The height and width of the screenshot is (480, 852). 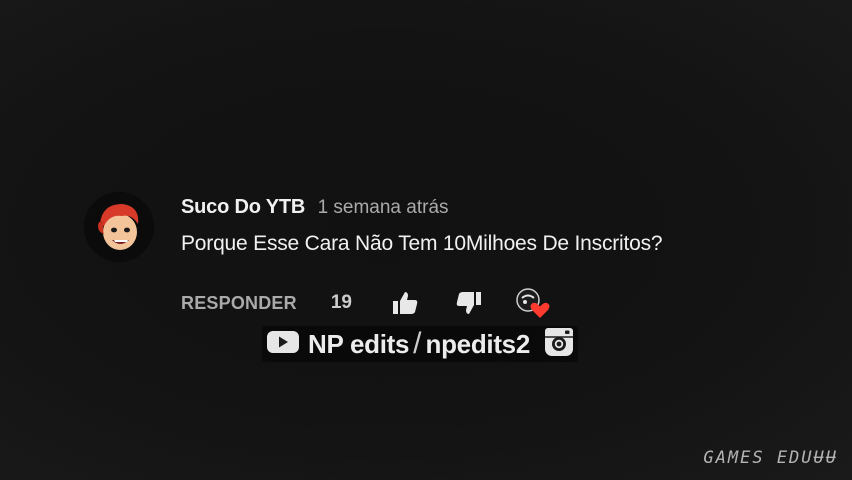 I want to click on instagram-handle: npedits2, so click(x=478, y=343).